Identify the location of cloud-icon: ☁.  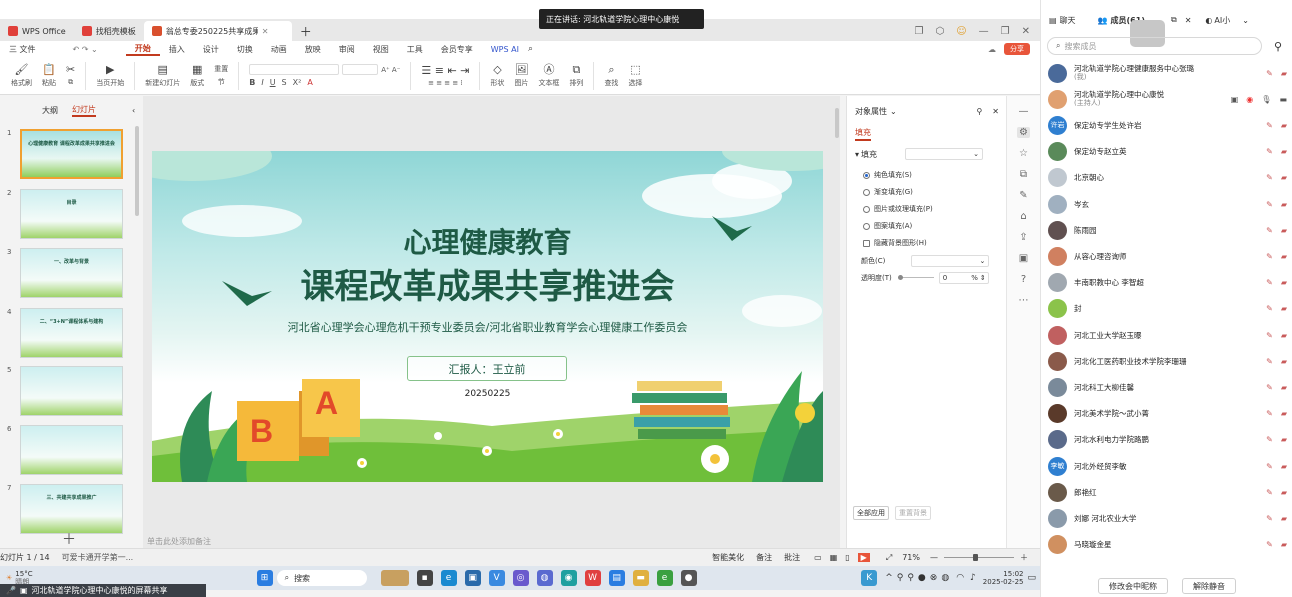
(992, 49).